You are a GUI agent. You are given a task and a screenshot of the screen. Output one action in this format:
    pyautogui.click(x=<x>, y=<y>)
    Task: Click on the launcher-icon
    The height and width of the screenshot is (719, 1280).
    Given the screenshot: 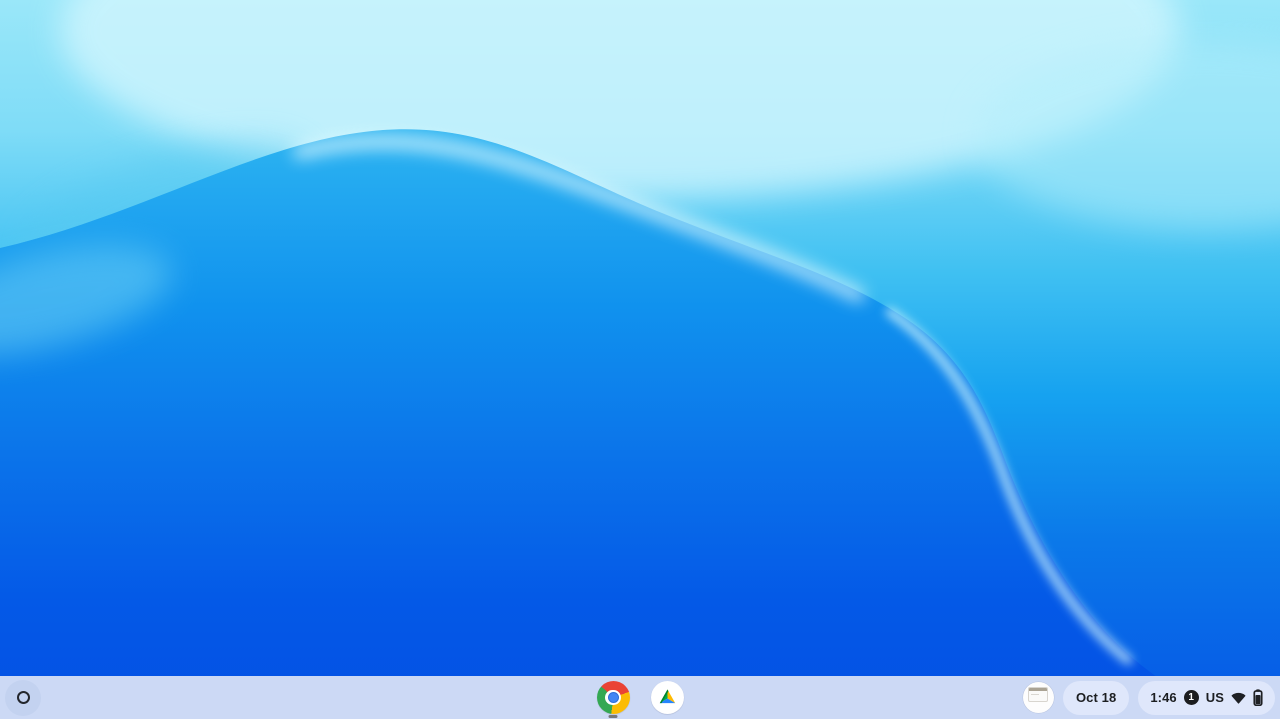 What is the action you would take?
    pyautogui.click(x=23, y=697)
    